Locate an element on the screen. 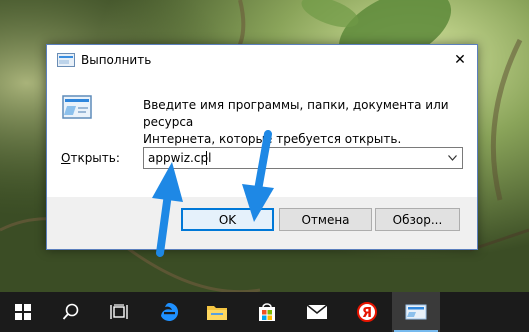 This screenshot has width=529, height=332. task-view-icon is located at coordinates (119, 311).